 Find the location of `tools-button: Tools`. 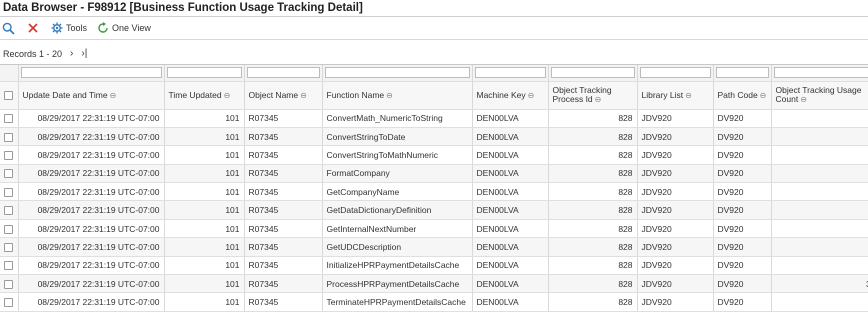

tools-button: Tools is located at coordinates (69, 28).